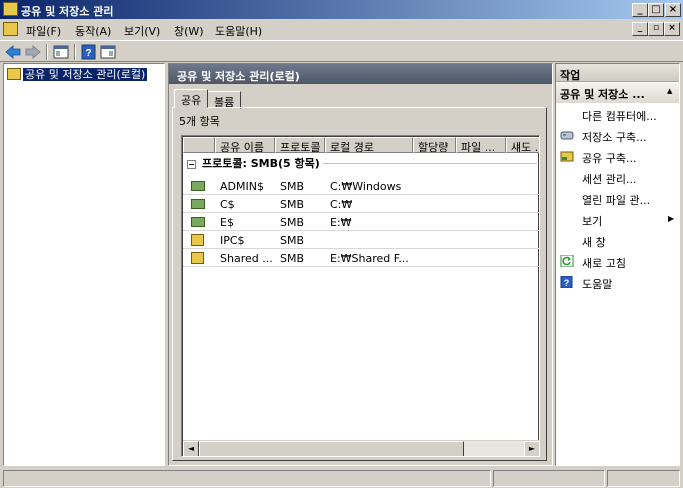 The width and height of the screenshot is (683, 488). I want to click on share-storage-icon, so click(14, 74).